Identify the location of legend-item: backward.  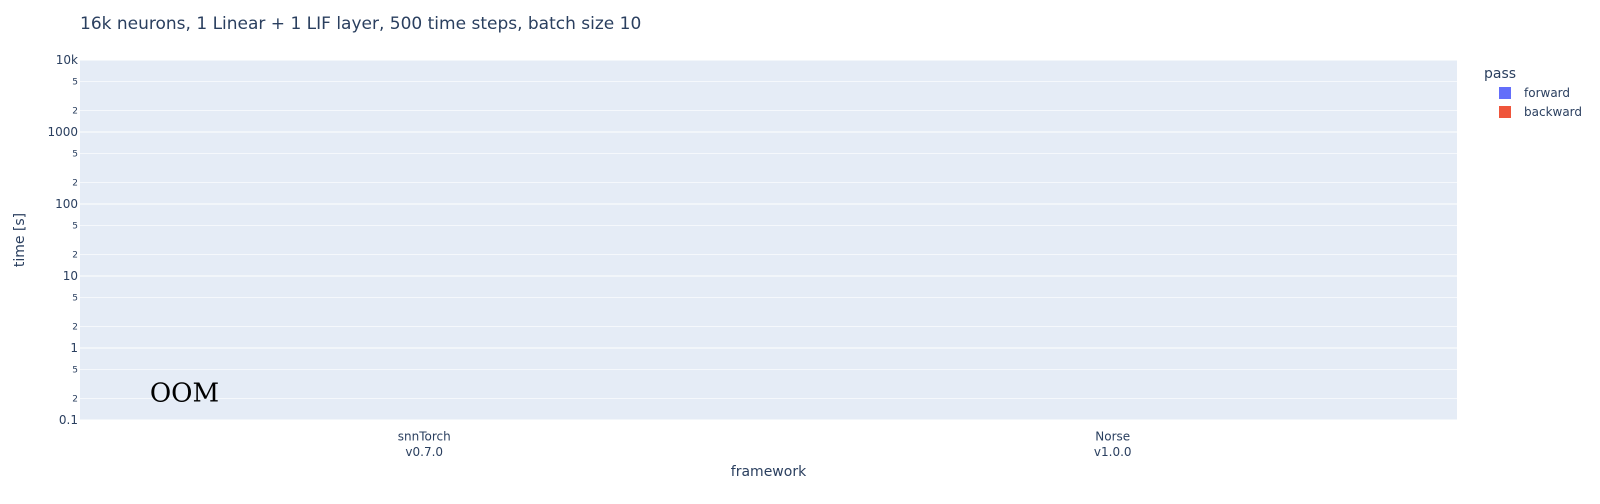
(1540, 112).